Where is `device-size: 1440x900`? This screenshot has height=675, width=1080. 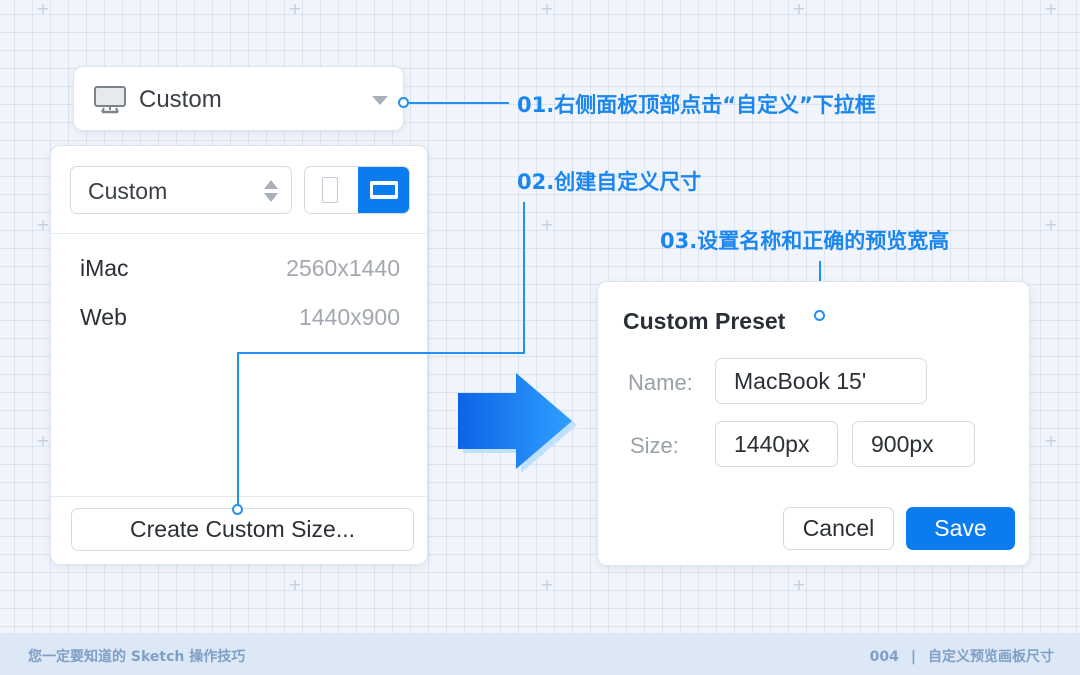 device-size: 1440x900 is located at coordinates (349, 317).